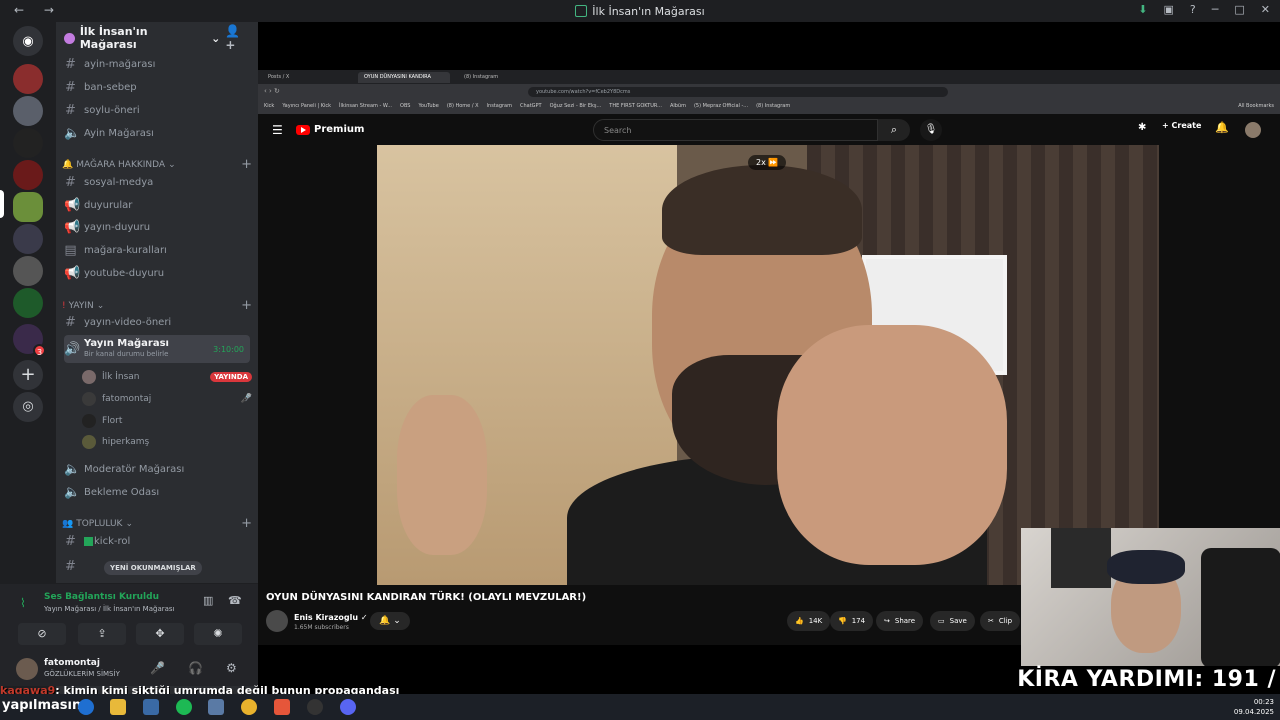 This screenshot has width=1280, height=720. I want to click on voice-user: hiperkamş, so click(167, 442).